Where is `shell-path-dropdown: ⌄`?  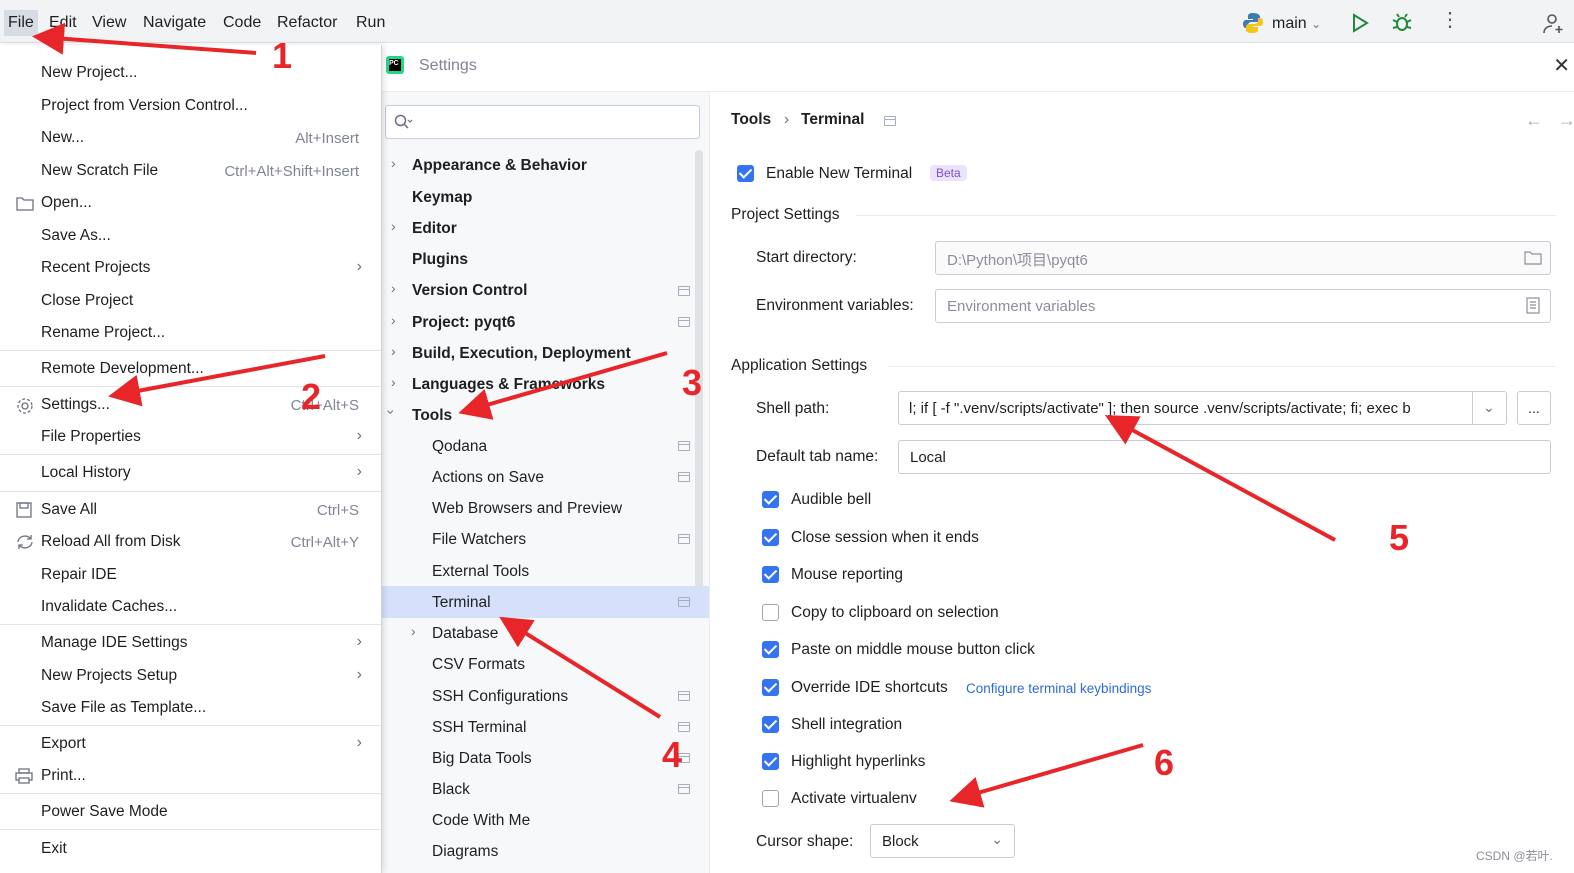 shell-path-dropdown: ⌄ is located at coordinates (1489, 408).